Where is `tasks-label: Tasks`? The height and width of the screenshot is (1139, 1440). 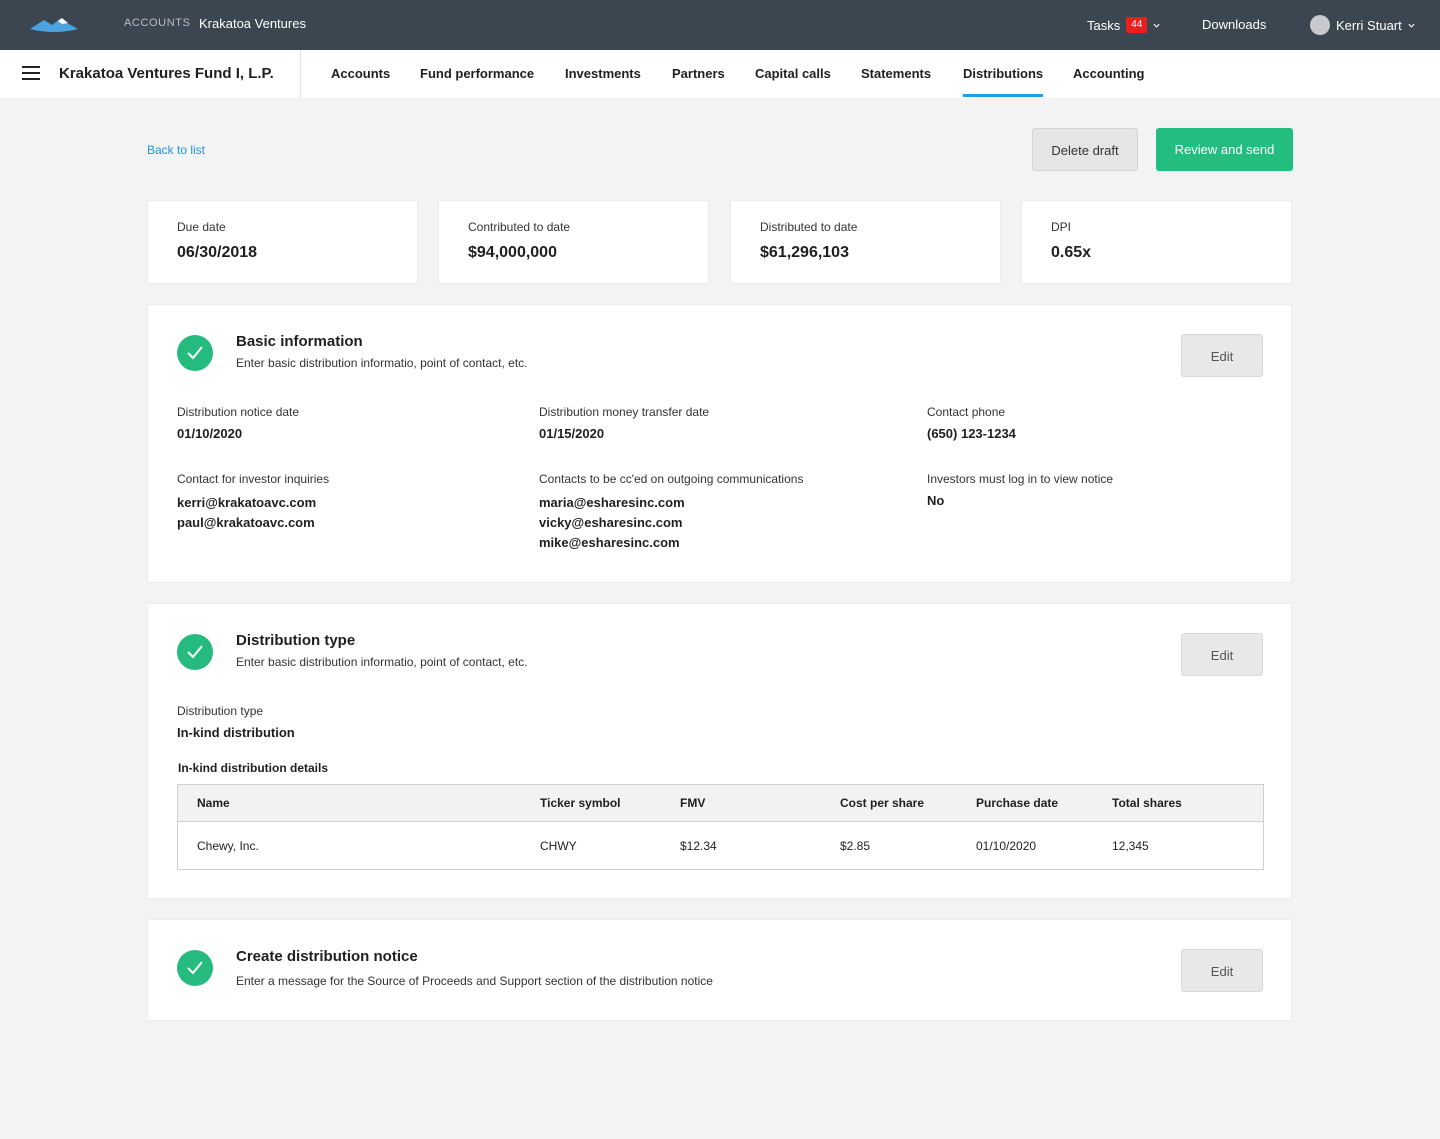 tasks-label: Tasks is located at coordinates (1104, 25).